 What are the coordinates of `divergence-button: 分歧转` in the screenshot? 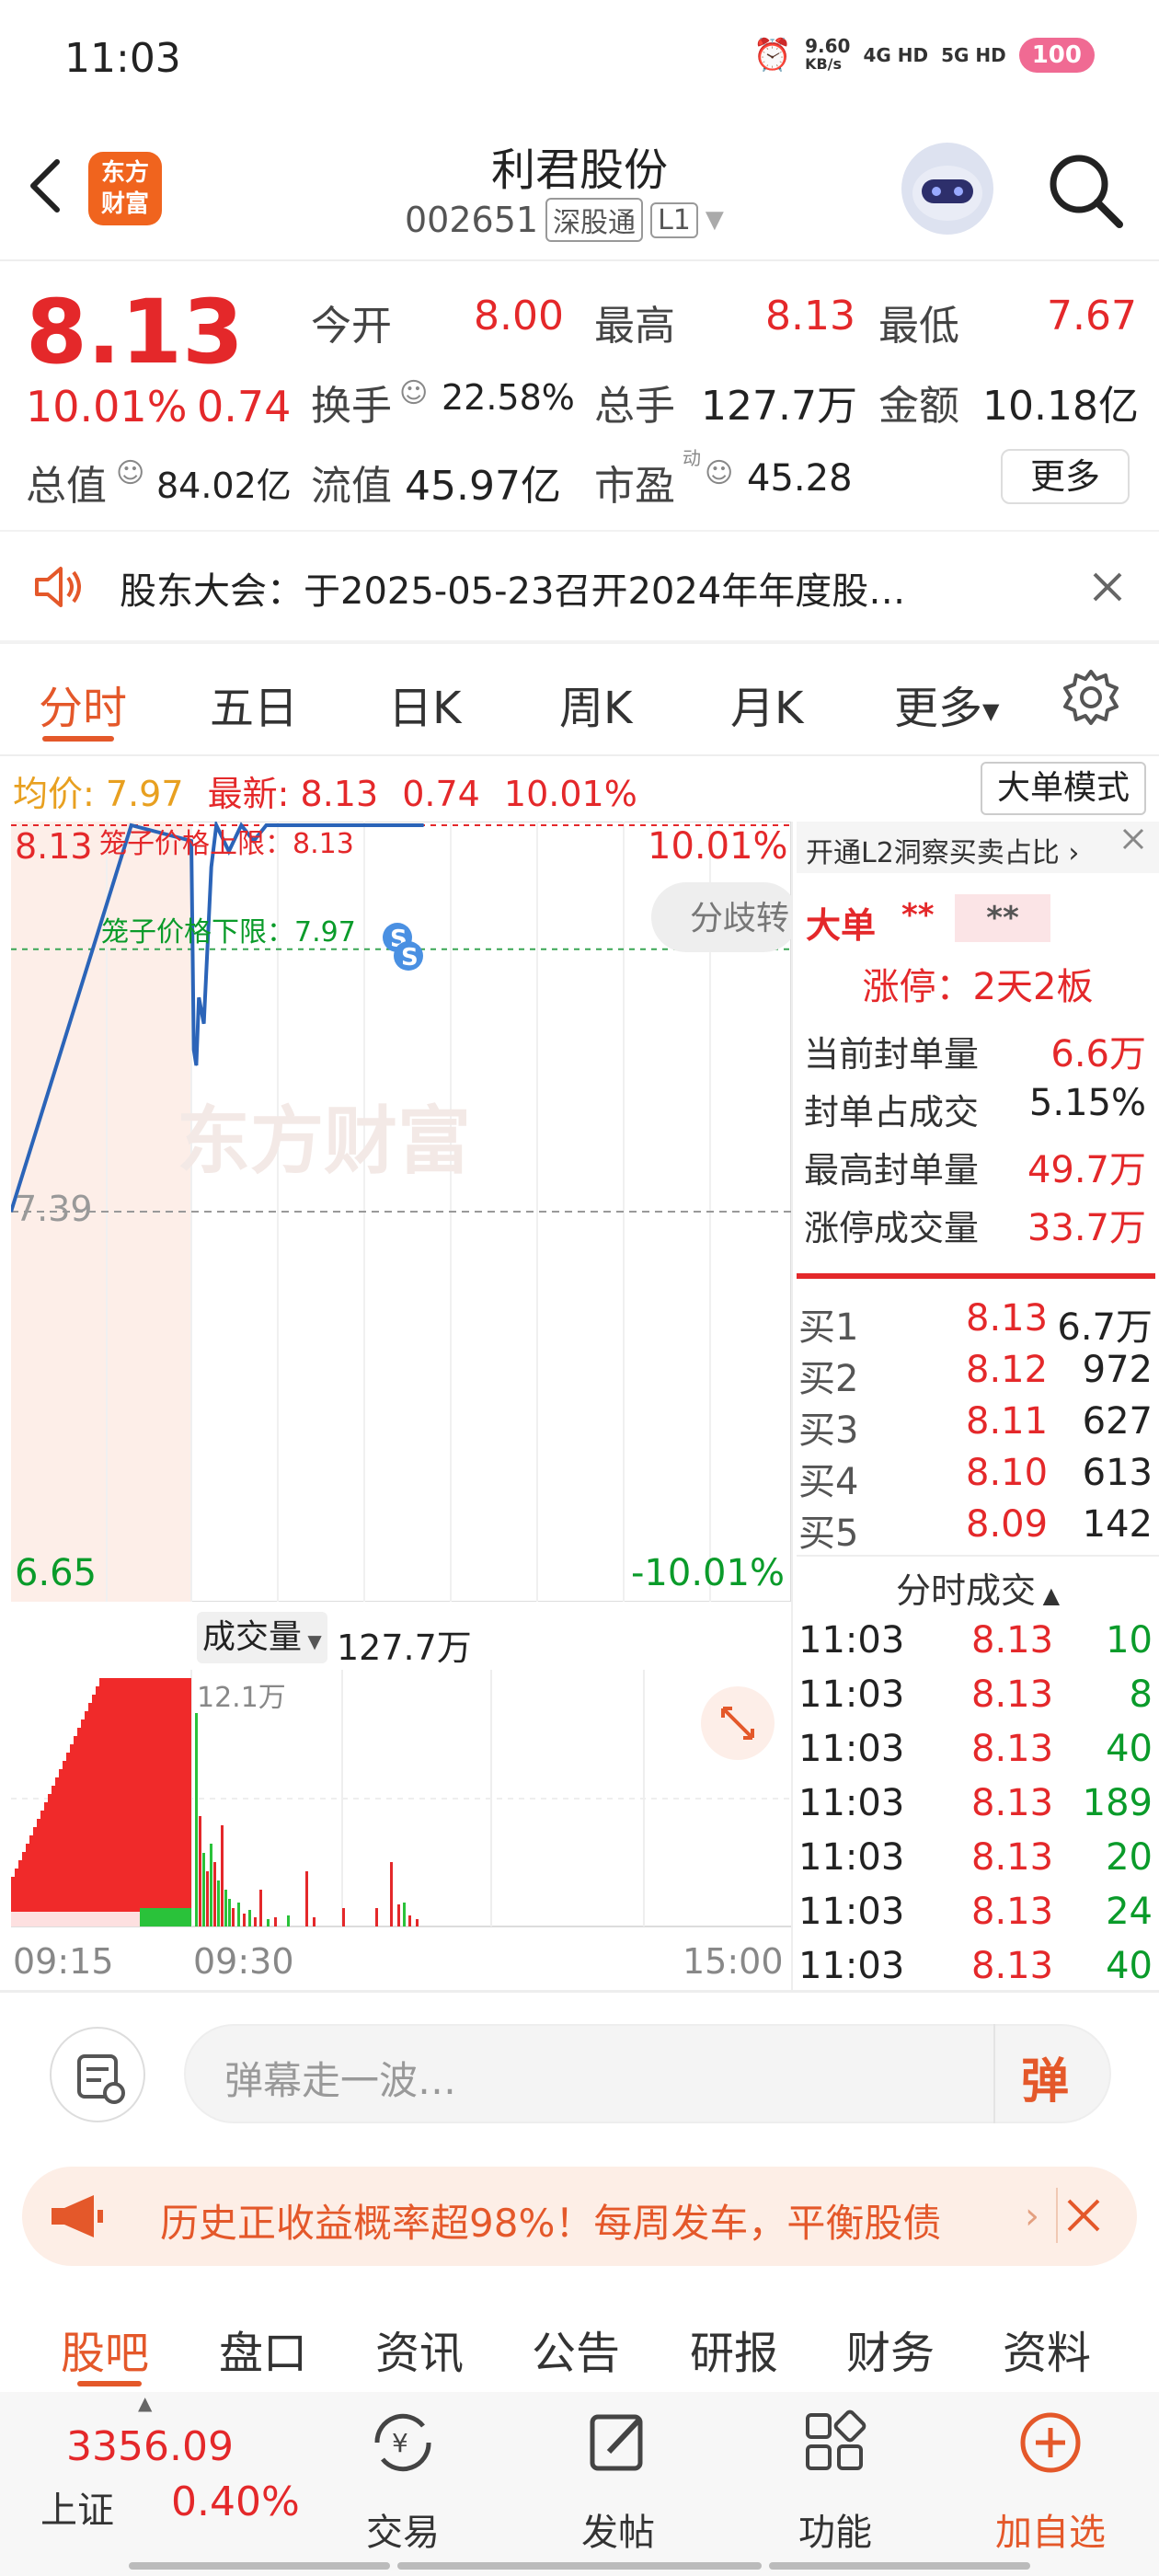 It's located at (721, 917).